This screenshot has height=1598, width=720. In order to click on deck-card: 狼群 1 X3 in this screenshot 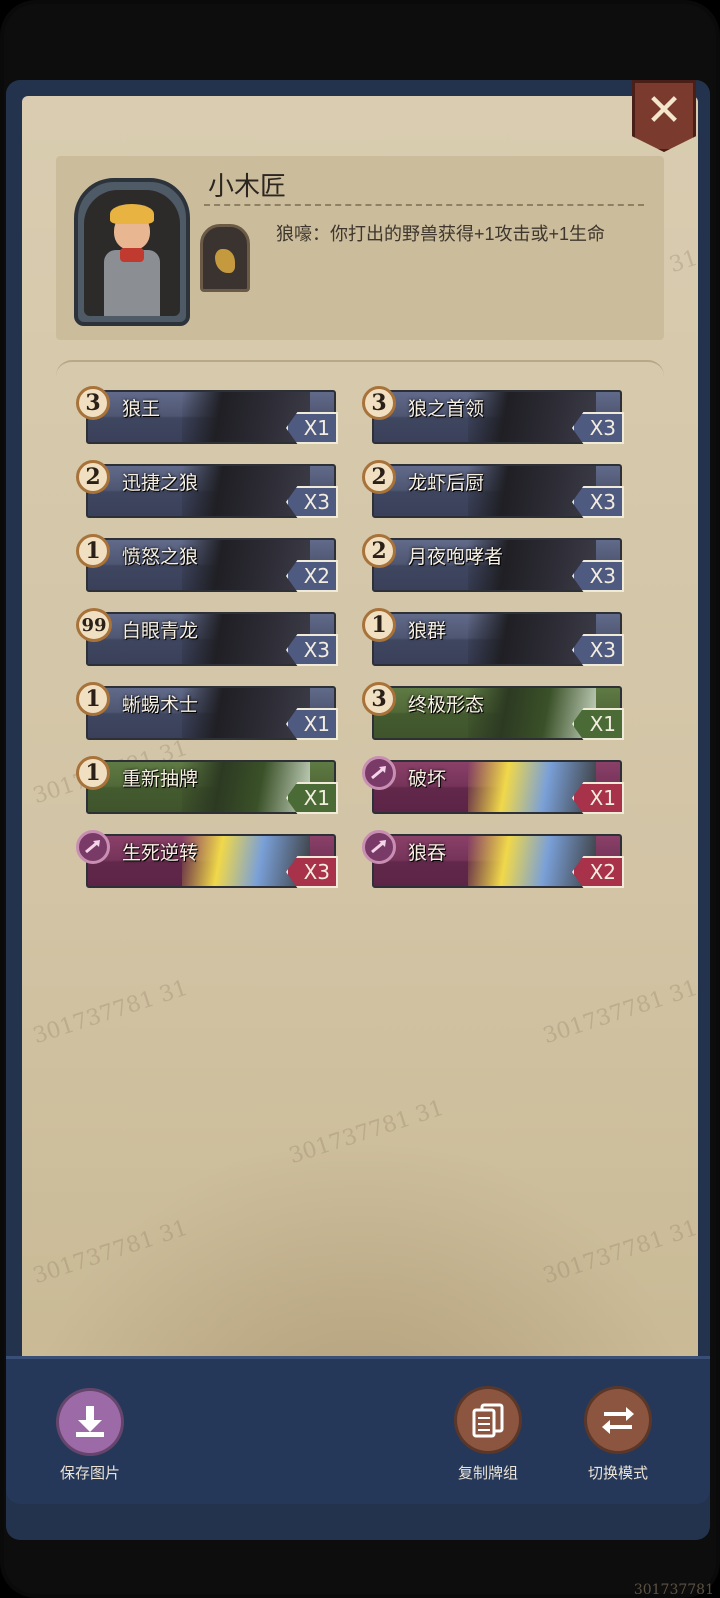, I will do `click(493, 637)`.